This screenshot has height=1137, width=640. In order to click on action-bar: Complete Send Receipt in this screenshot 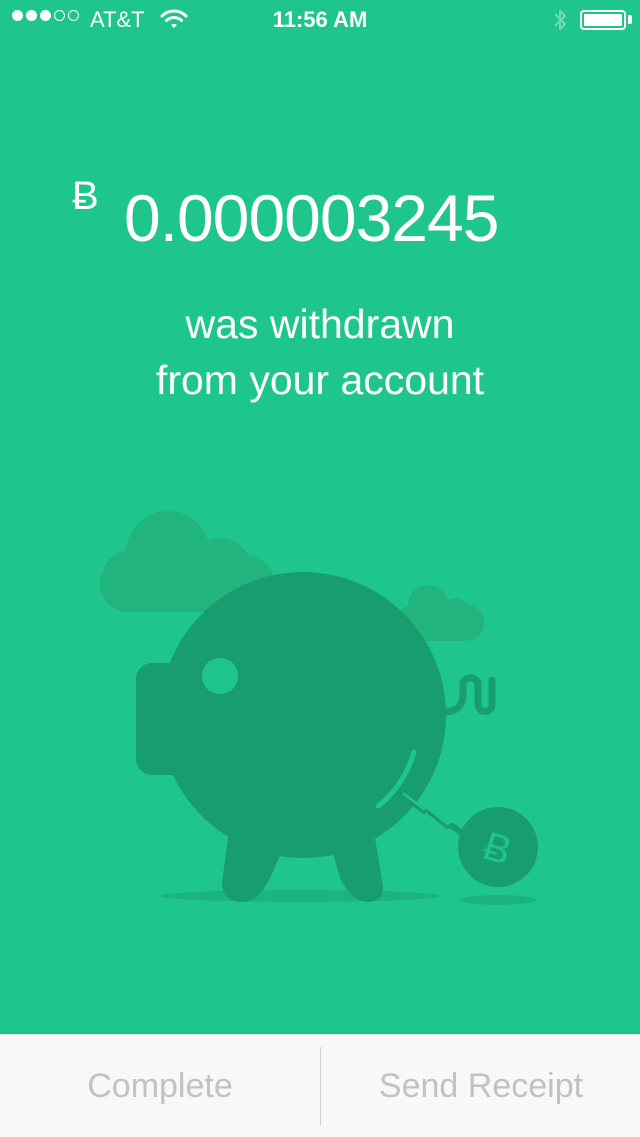, I will do `click(320, 1085)`.